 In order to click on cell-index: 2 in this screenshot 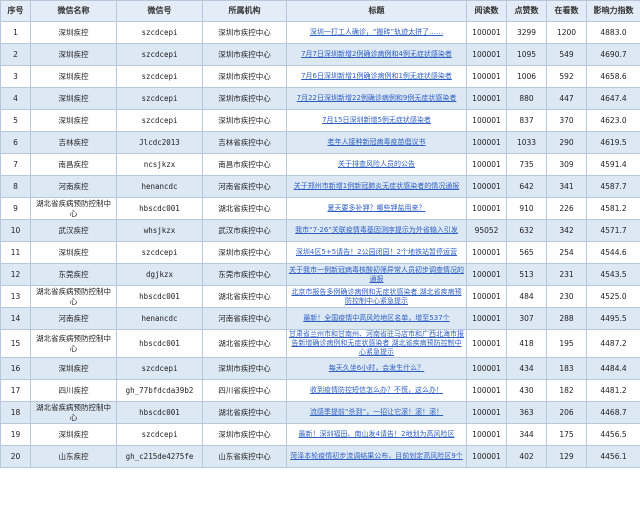, I will do `click(15, 54)`.